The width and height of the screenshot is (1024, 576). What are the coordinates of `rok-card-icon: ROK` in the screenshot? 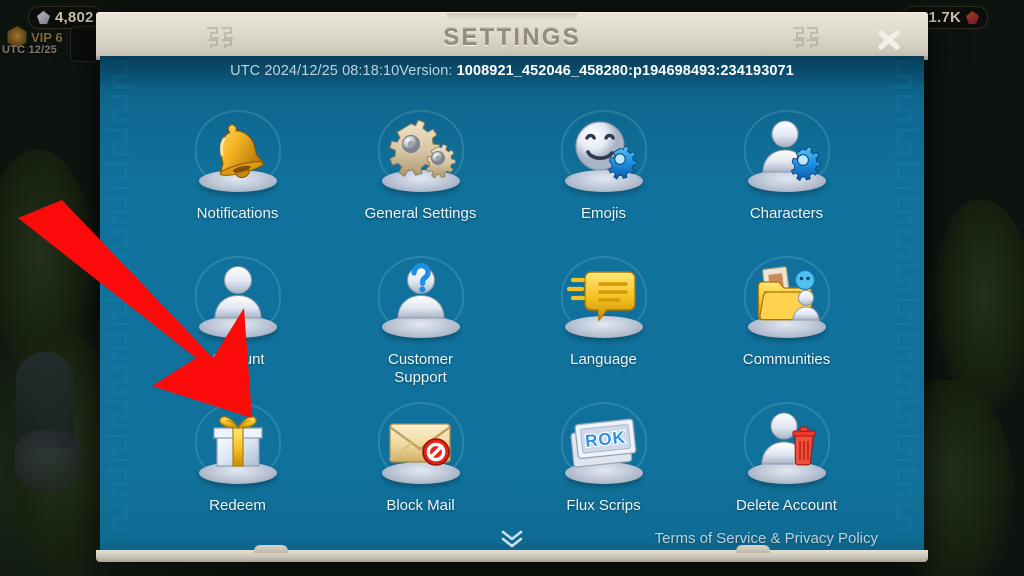 It's located at (604, 443).